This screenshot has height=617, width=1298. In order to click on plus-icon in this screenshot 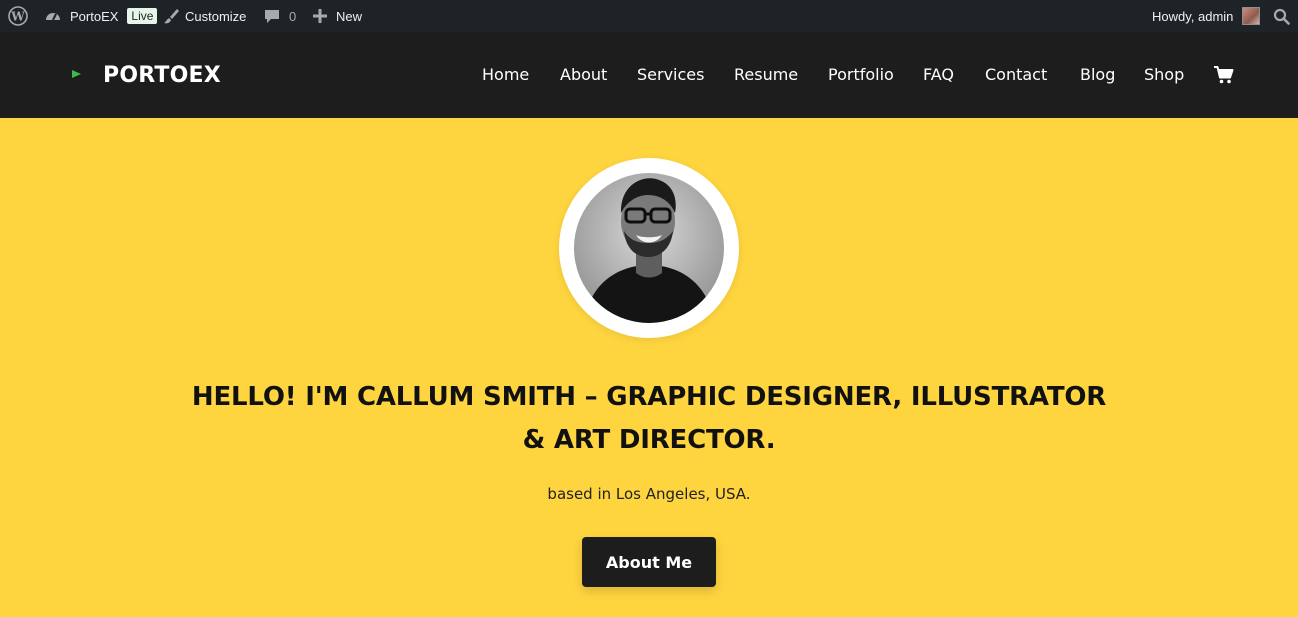, I will do `click(320, 16)`.